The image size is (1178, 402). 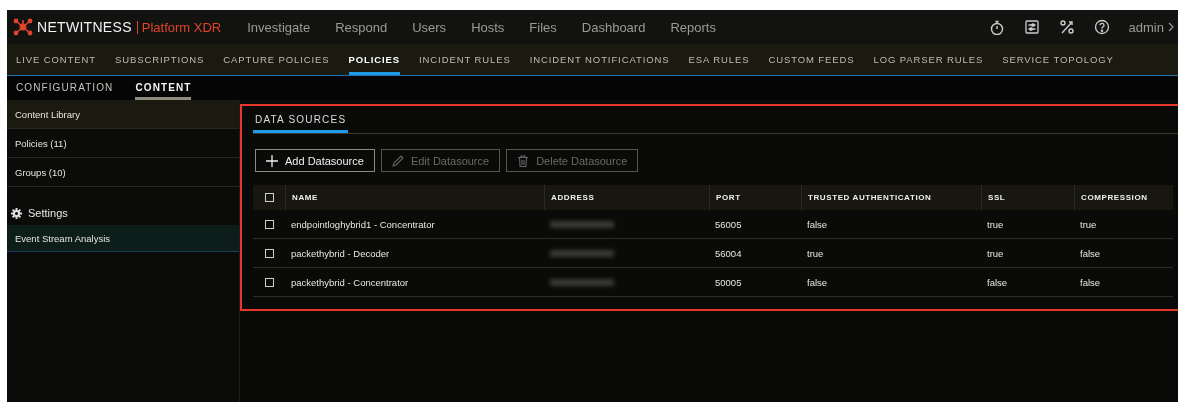 What do you see at coordinates (613, 27) in the screenshot?
I see `nav-link: Dashboard` at bounding box center [613, 27].